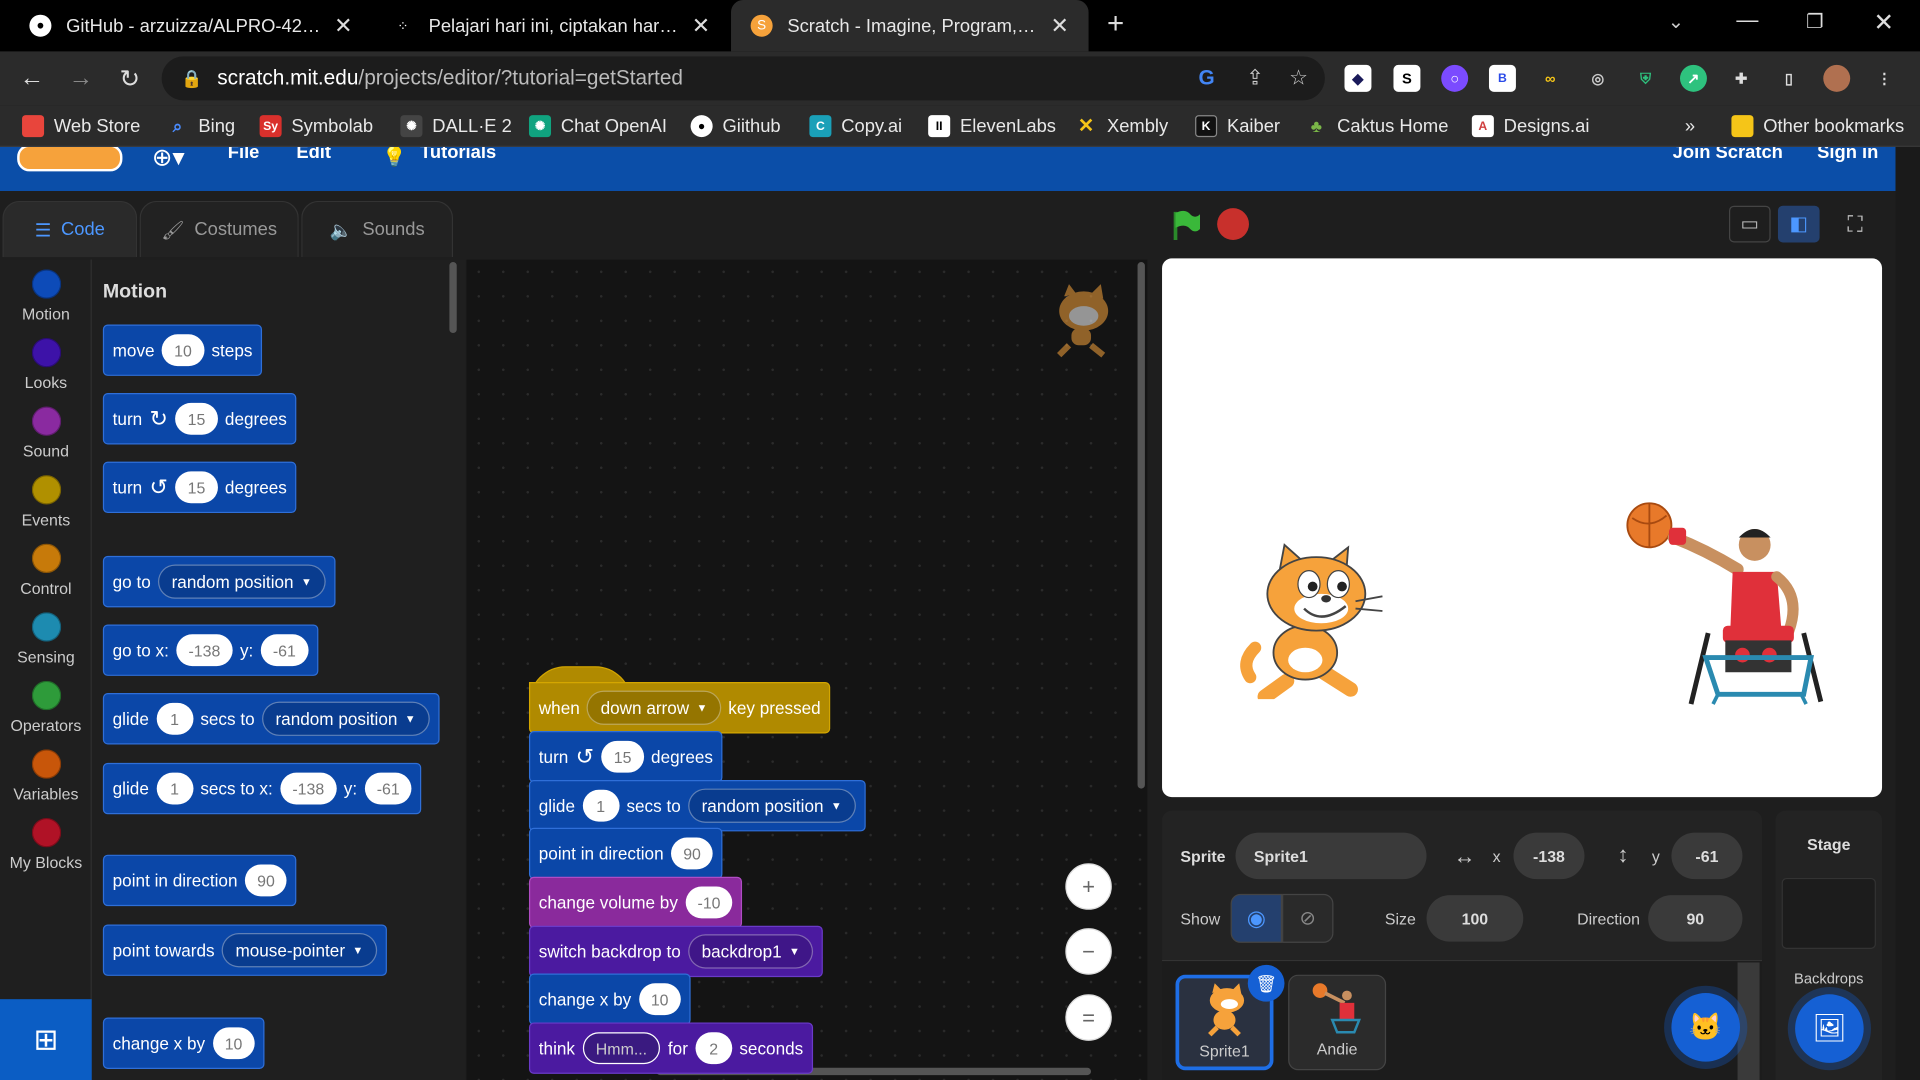 The width and height of the screenshot is (1920, 1080). Describe the element at coordinates (1530, 126) in the screenshot. I see `bookmark-designs-ai: A Designs.ai` at that location.